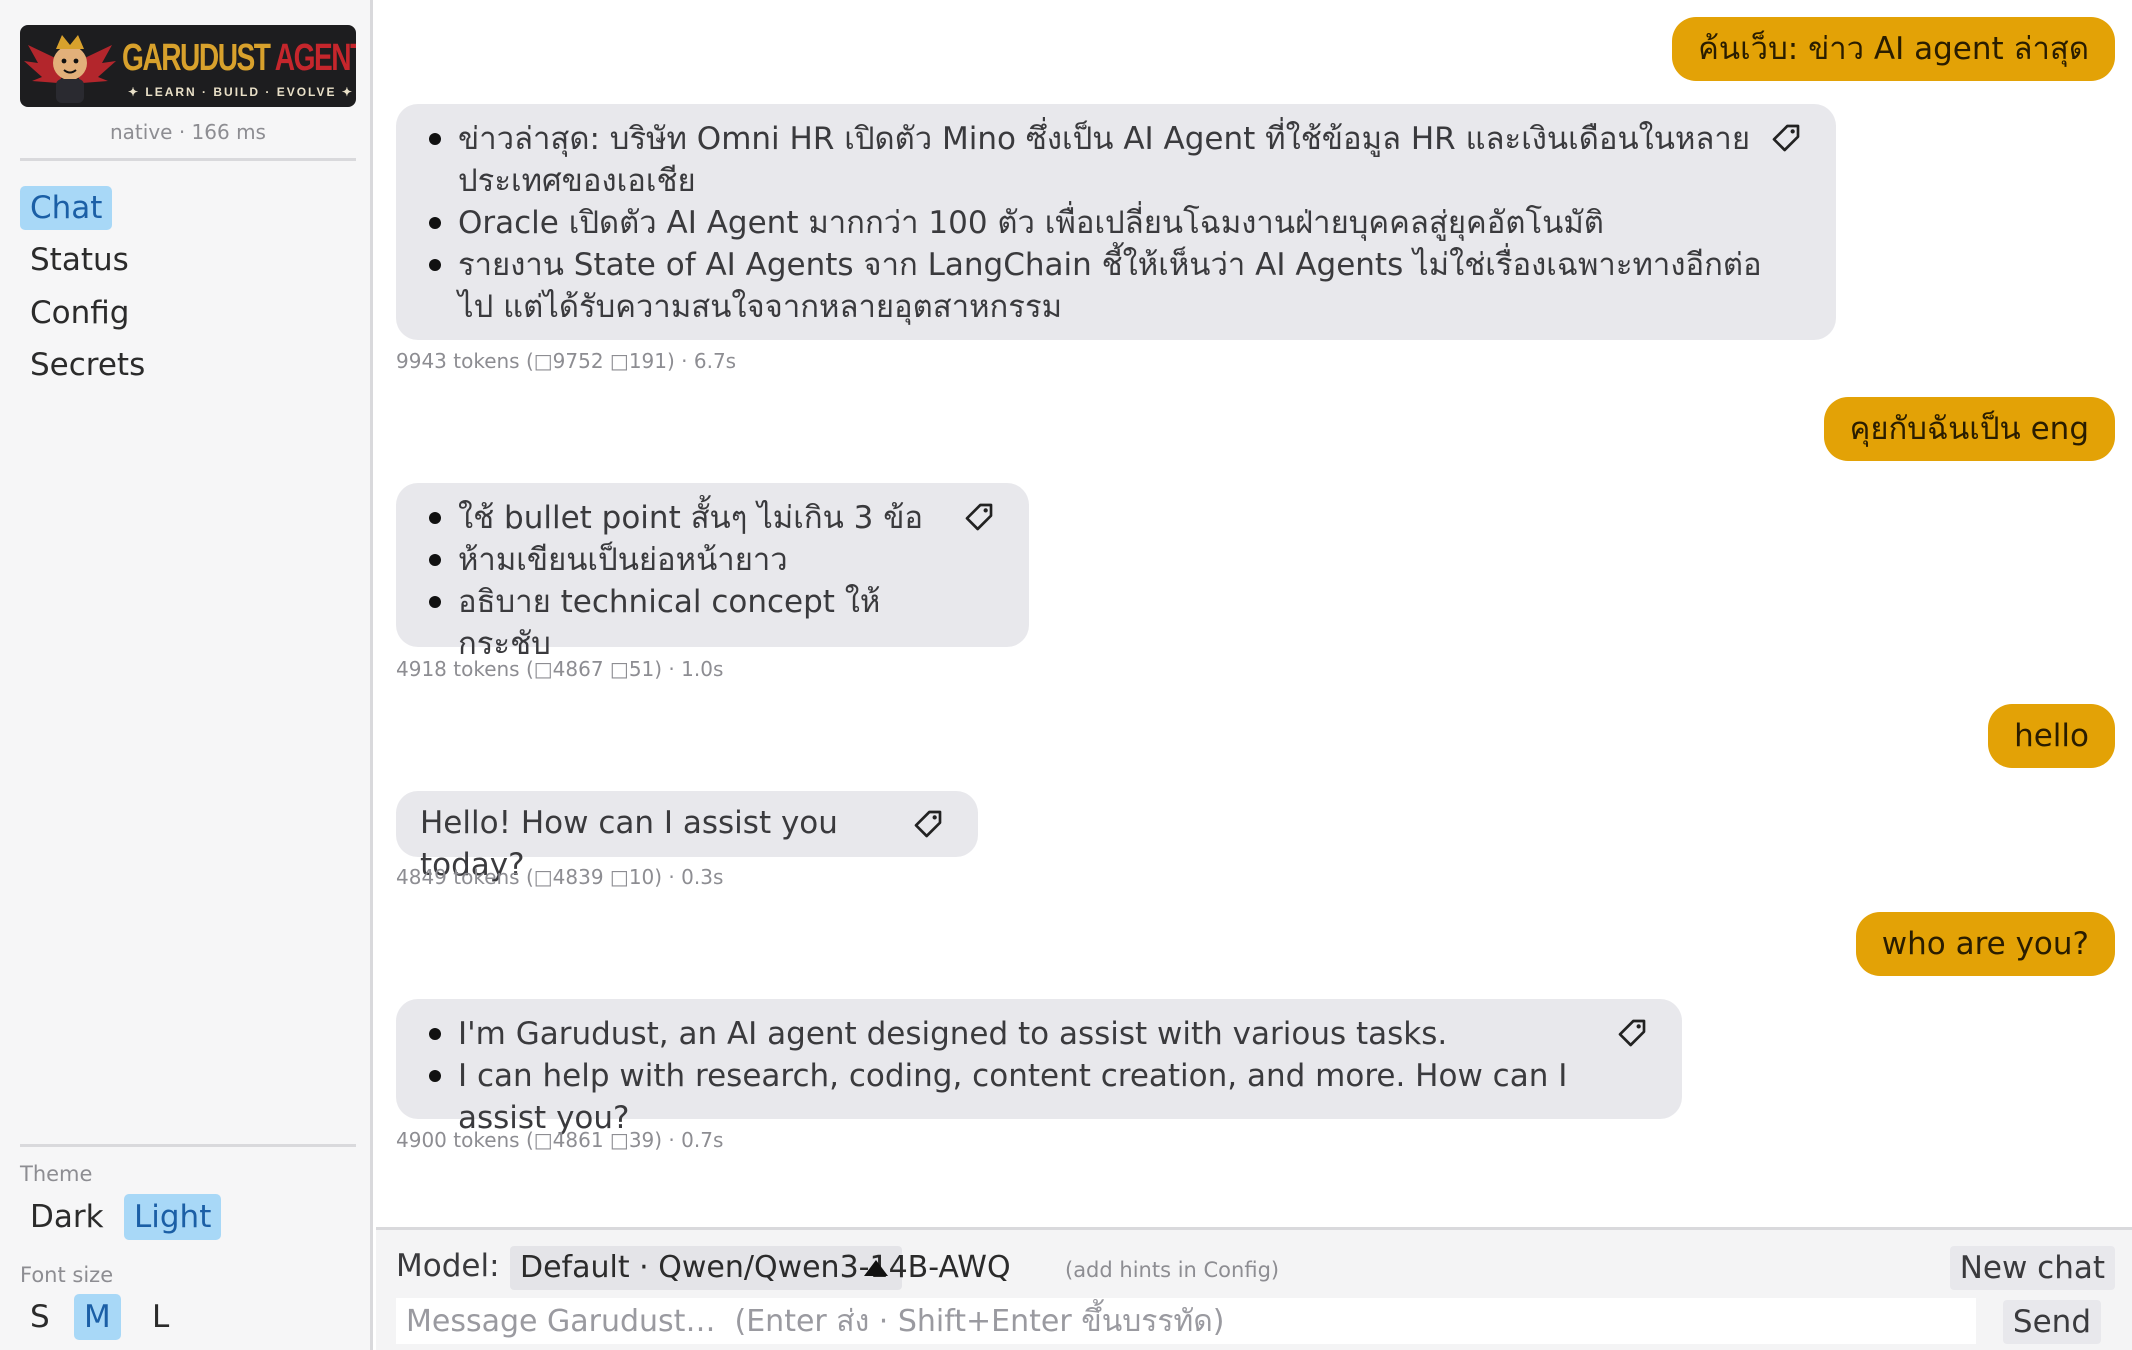  I want to click on model-select-value: Default · Qwen/Qwen3-14B-AWQ, so click(765, 1267).